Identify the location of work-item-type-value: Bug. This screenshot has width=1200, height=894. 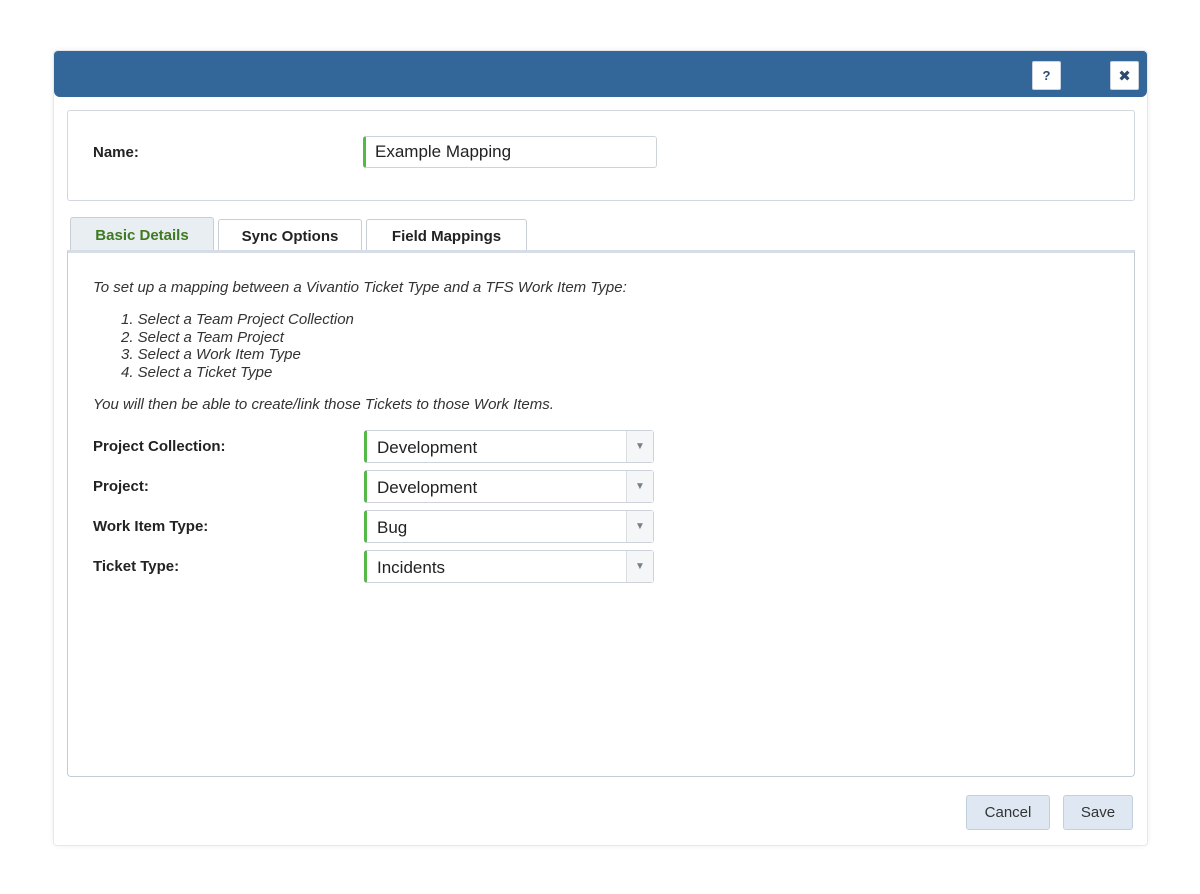
(392, 527).